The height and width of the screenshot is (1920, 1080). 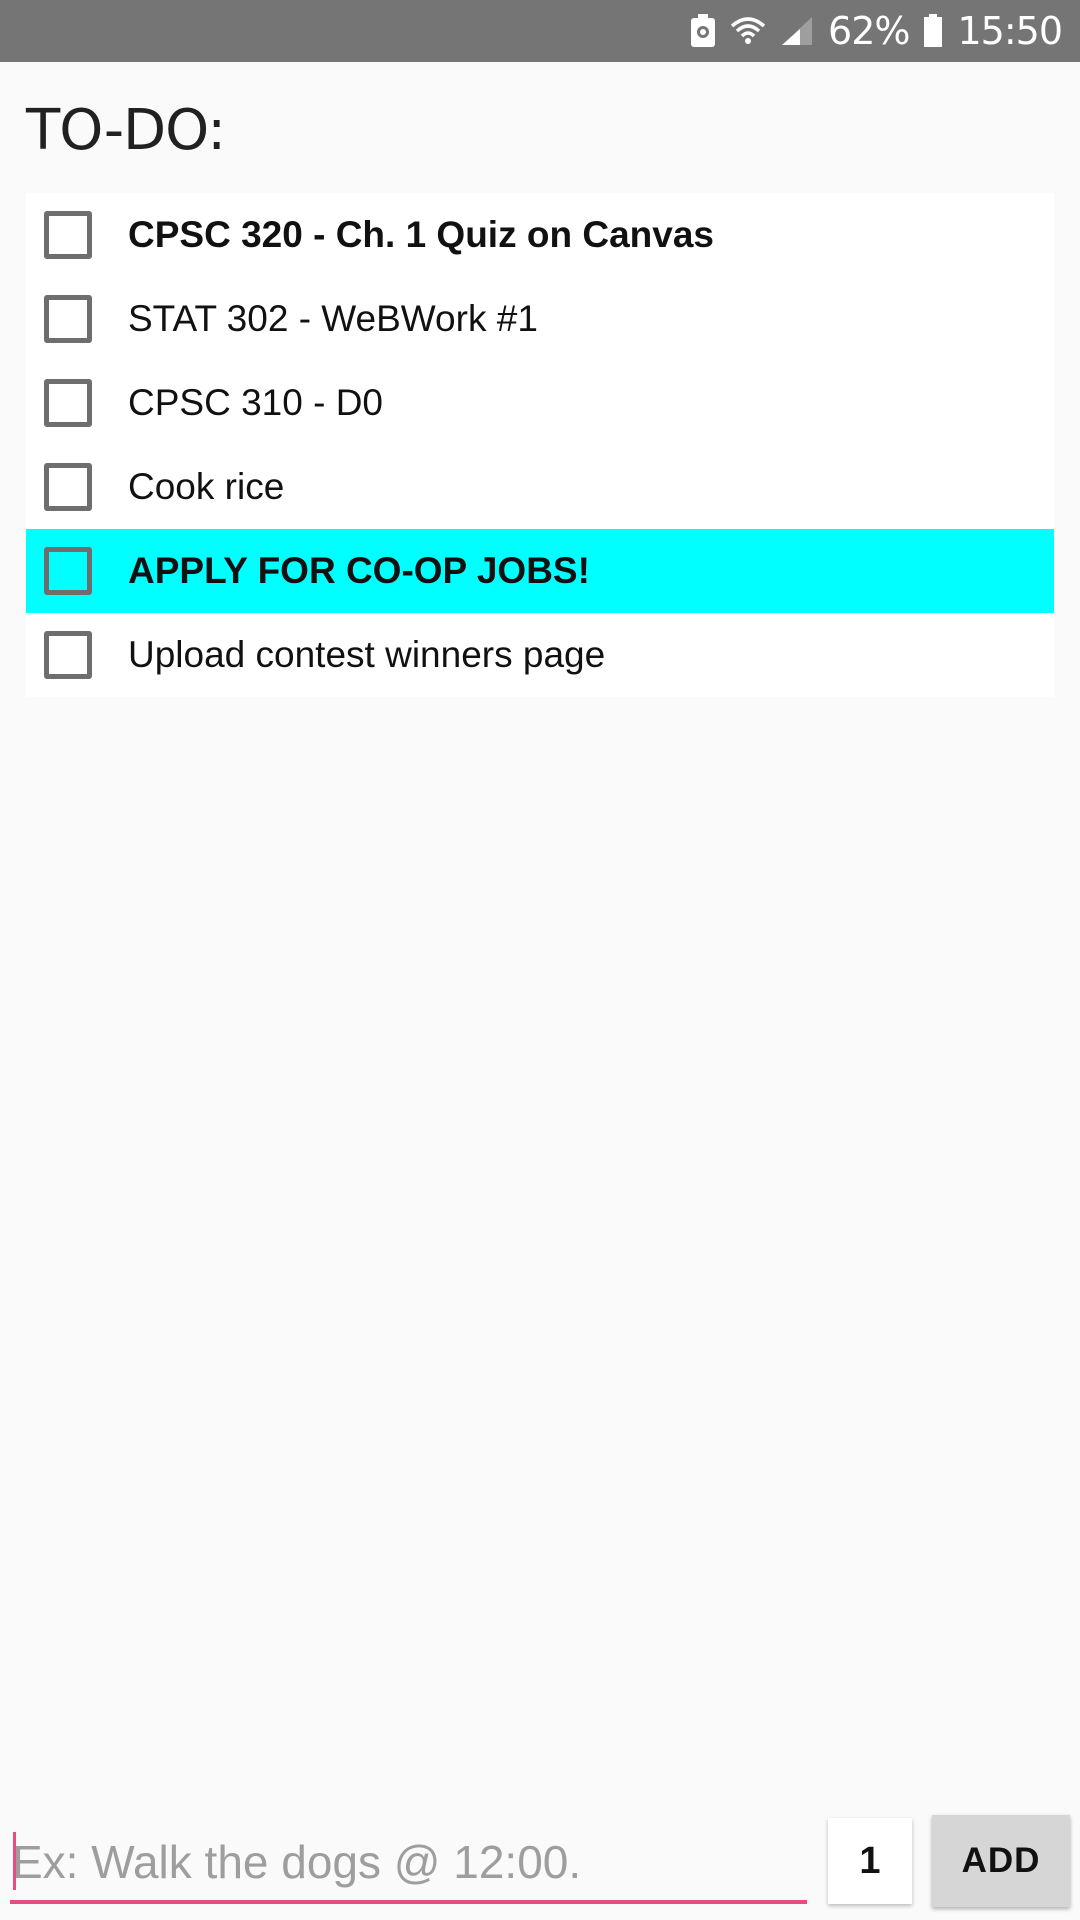 I want to click on text-cursor, so click(x=14, y=1861).